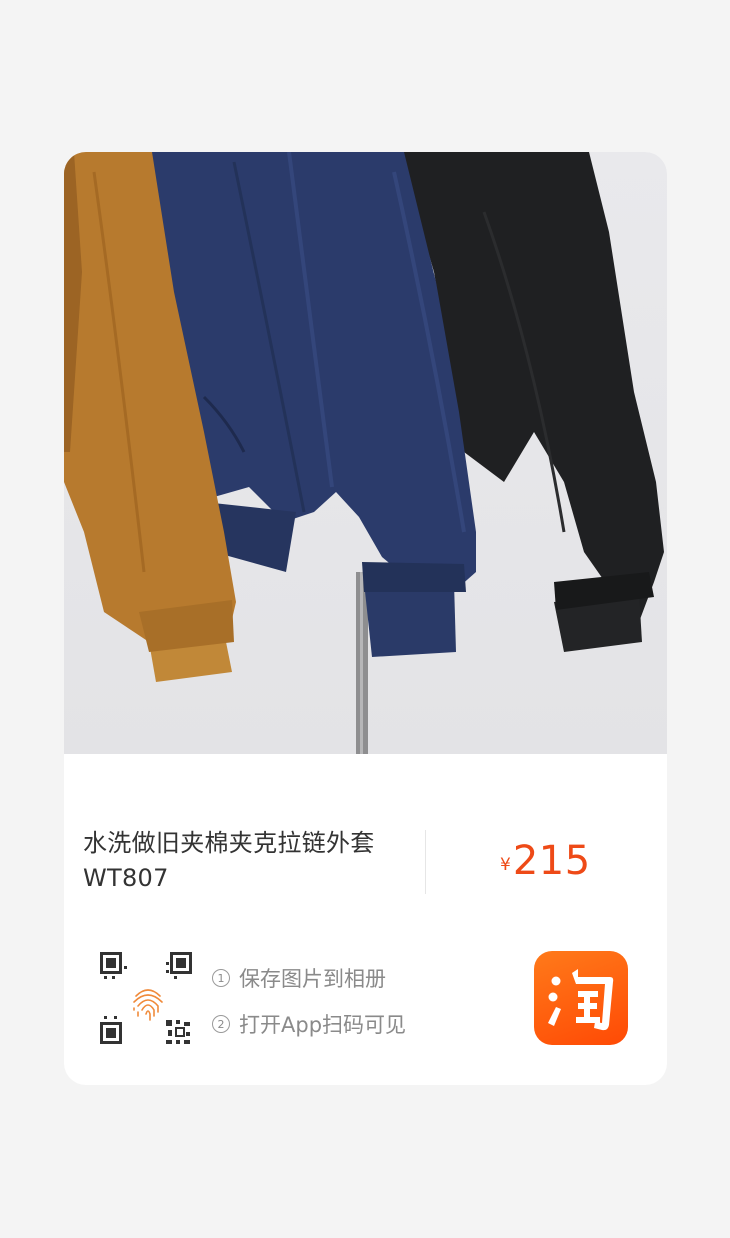 The height and width of the screenshot is (1238, 730). I want to click on step-label: 打开App扫码可见, so click(323, 1025).